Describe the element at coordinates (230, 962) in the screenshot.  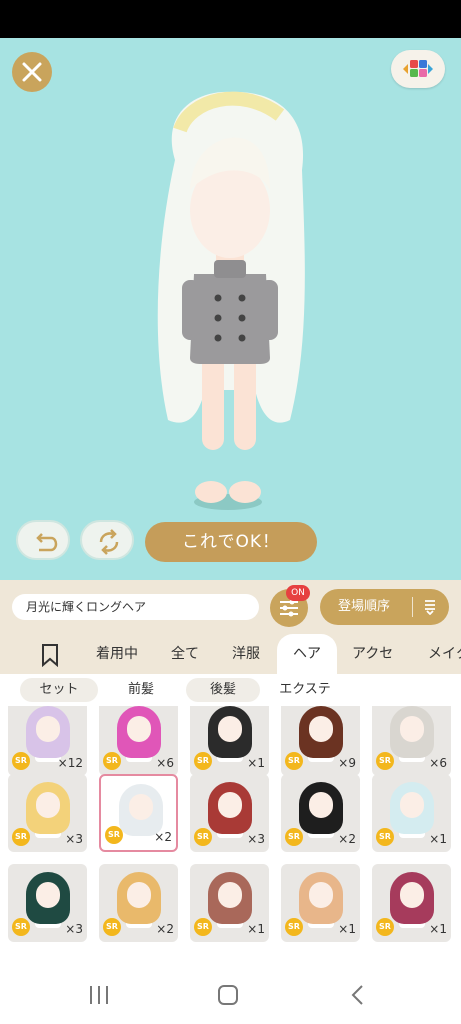
I see `grid-bottom-row` at that location.